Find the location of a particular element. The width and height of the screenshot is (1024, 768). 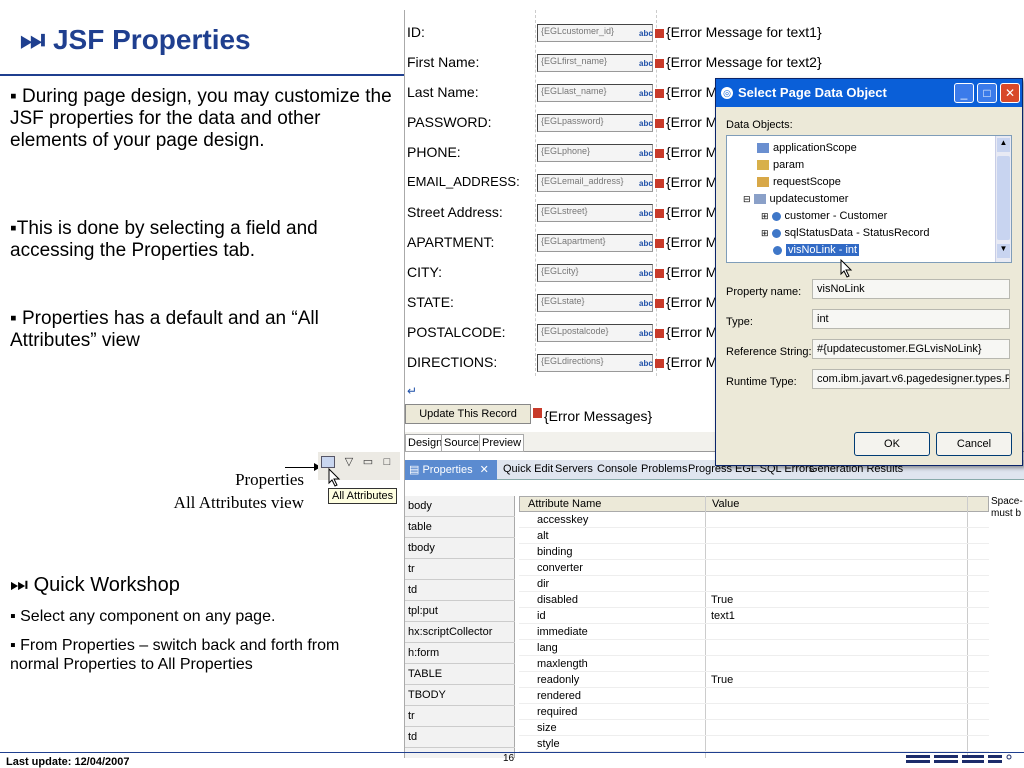

tab-properties-label: Properties is located at coordinates (447, 470).